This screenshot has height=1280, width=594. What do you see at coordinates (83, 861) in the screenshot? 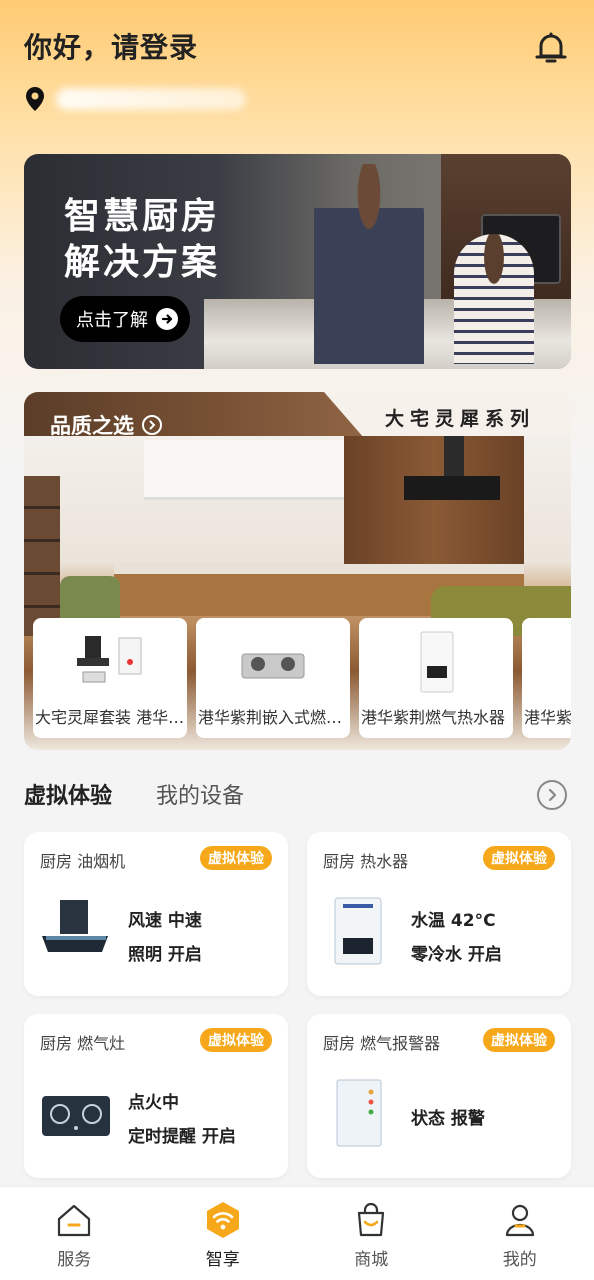
I see `device-location: 厨房 油烟机` at bounding box center [83, 861].